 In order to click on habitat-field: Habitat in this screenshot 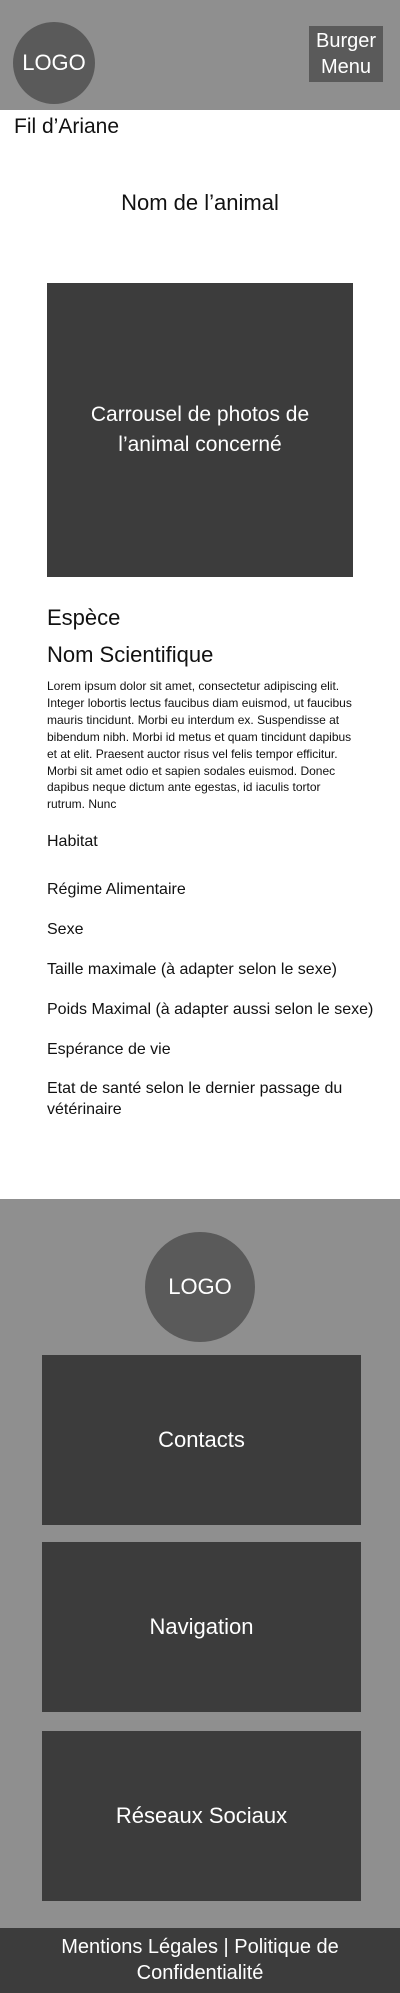, I will do `click(72, 841)`.